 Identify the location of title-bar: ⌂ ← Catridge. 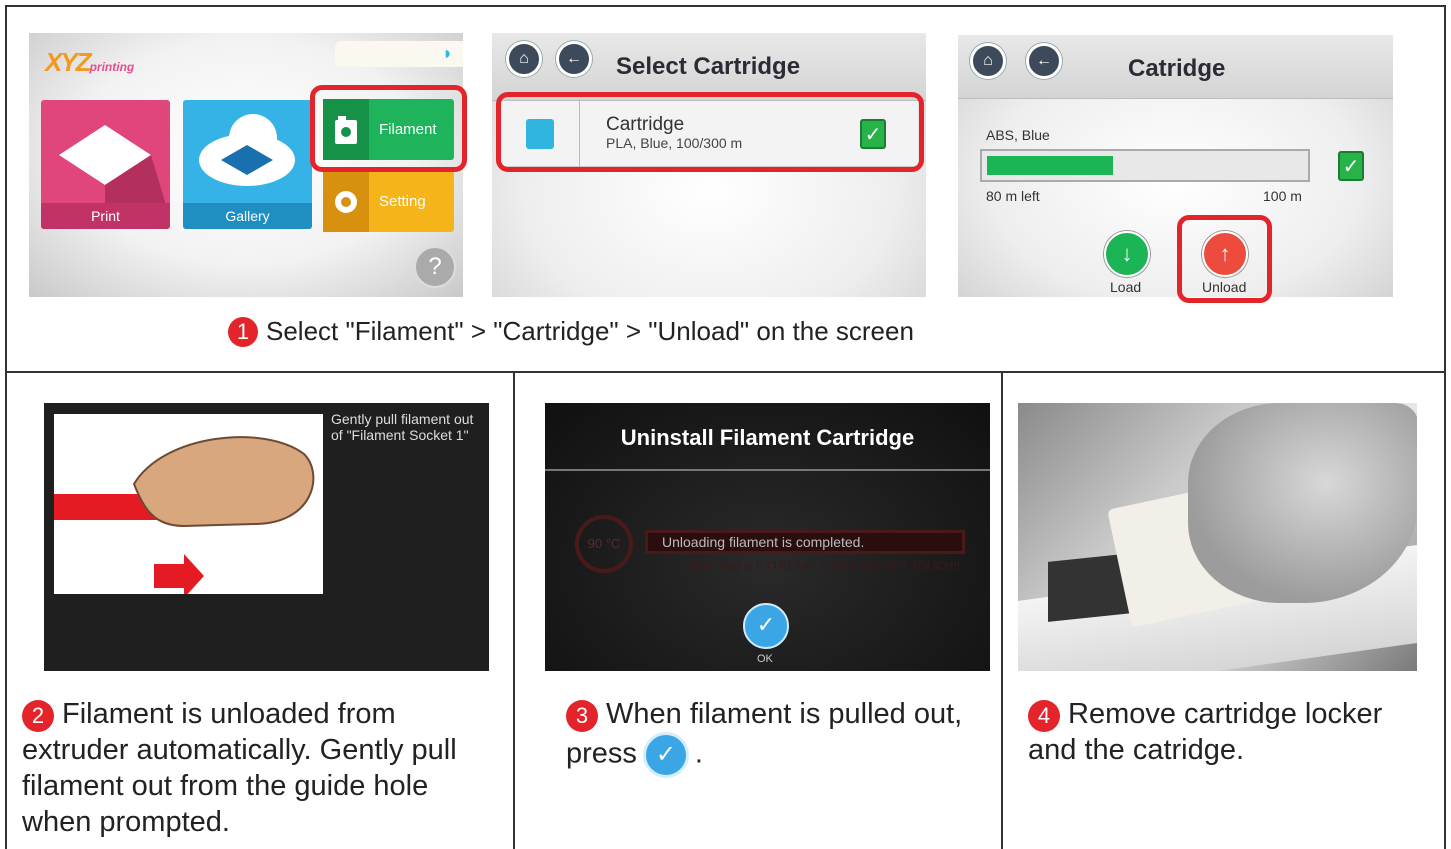
(1175, 67).